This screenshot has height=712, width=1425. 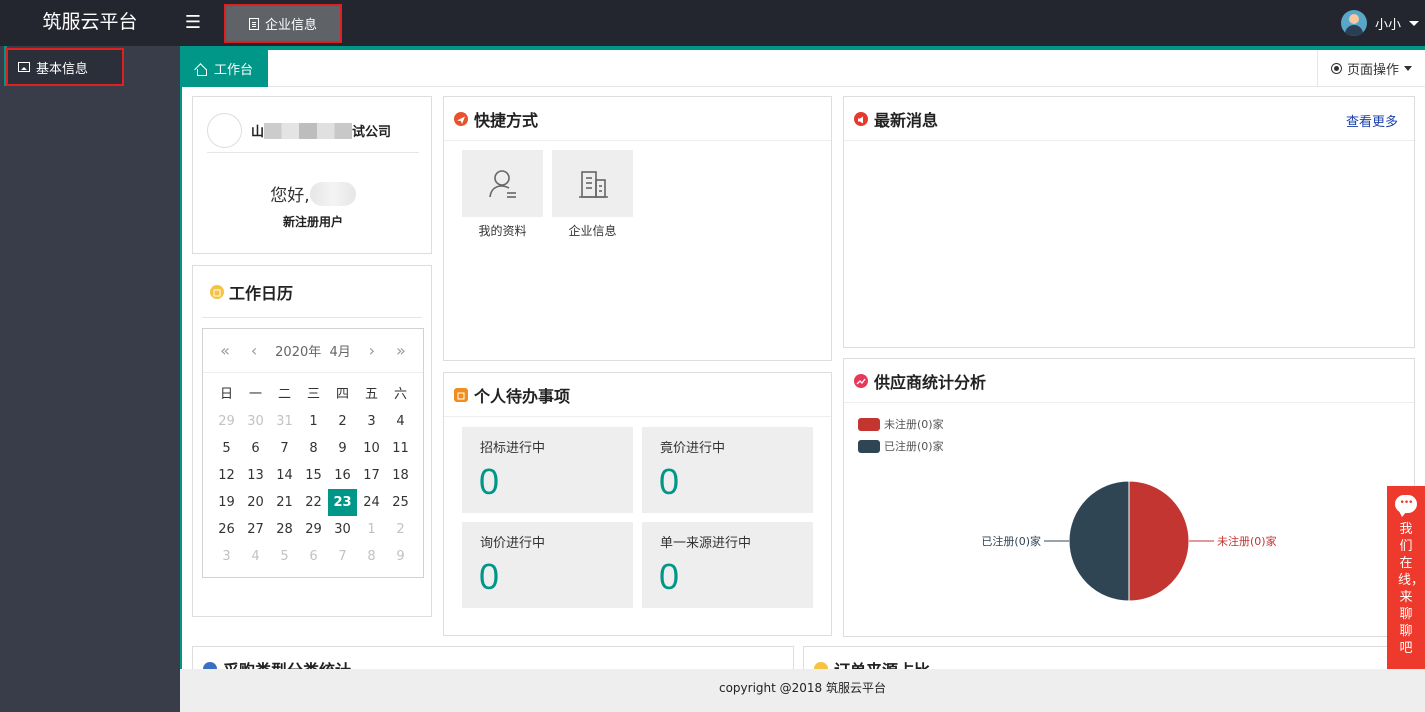 What do you see at coordinates (400, 475) in the screenshot?
I see `calendar-day: 18` at bounding box center [400, 475].